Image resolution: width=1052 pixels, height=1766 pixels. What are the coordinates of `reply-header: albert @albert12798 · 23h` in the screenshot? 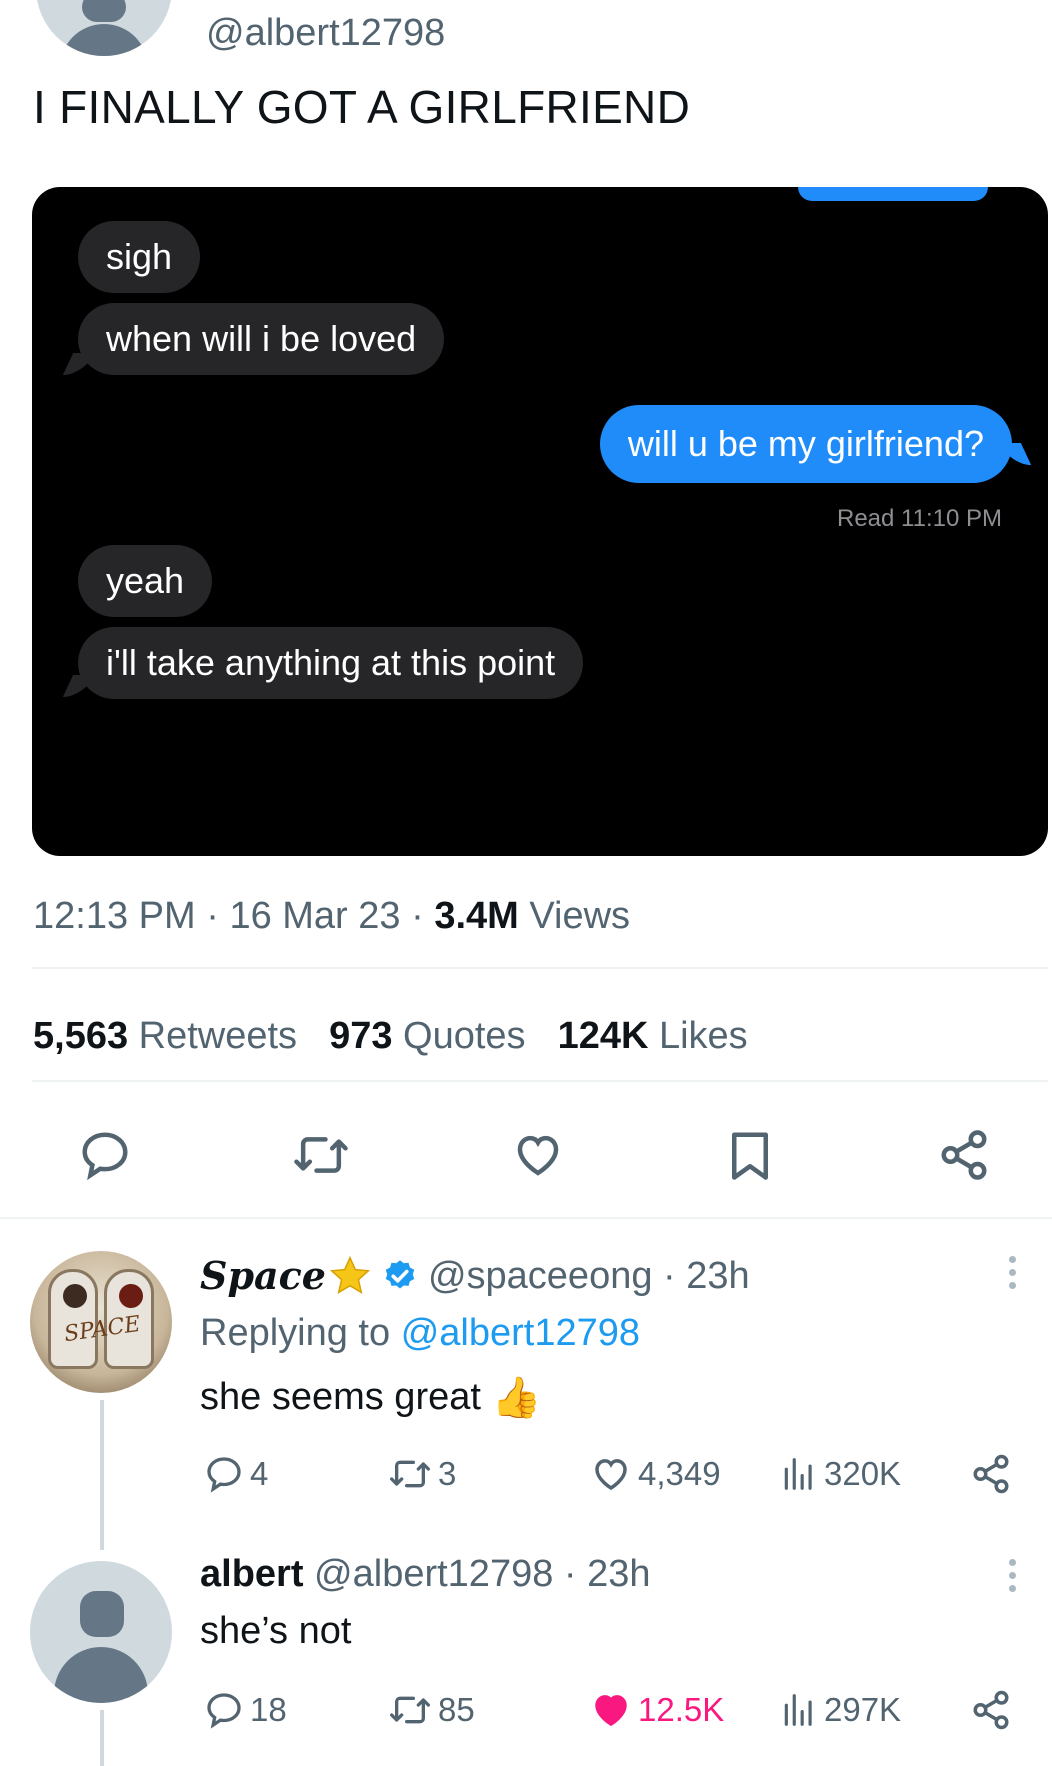 It's located at (425, 1574).